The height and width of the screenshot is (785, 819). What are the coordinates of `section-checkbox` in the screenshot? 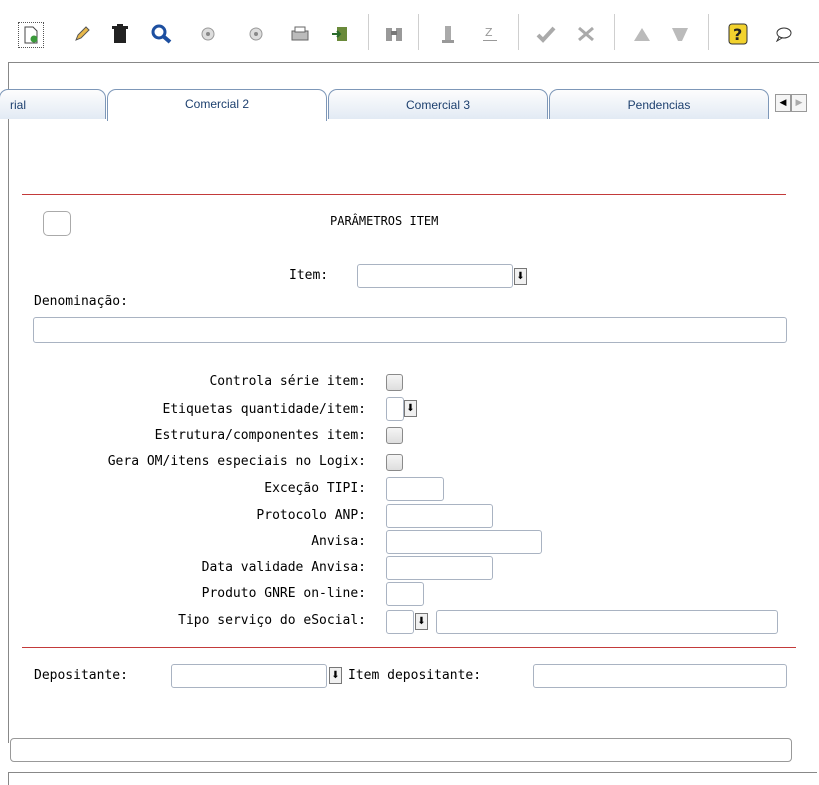 It's located at (57, 223).